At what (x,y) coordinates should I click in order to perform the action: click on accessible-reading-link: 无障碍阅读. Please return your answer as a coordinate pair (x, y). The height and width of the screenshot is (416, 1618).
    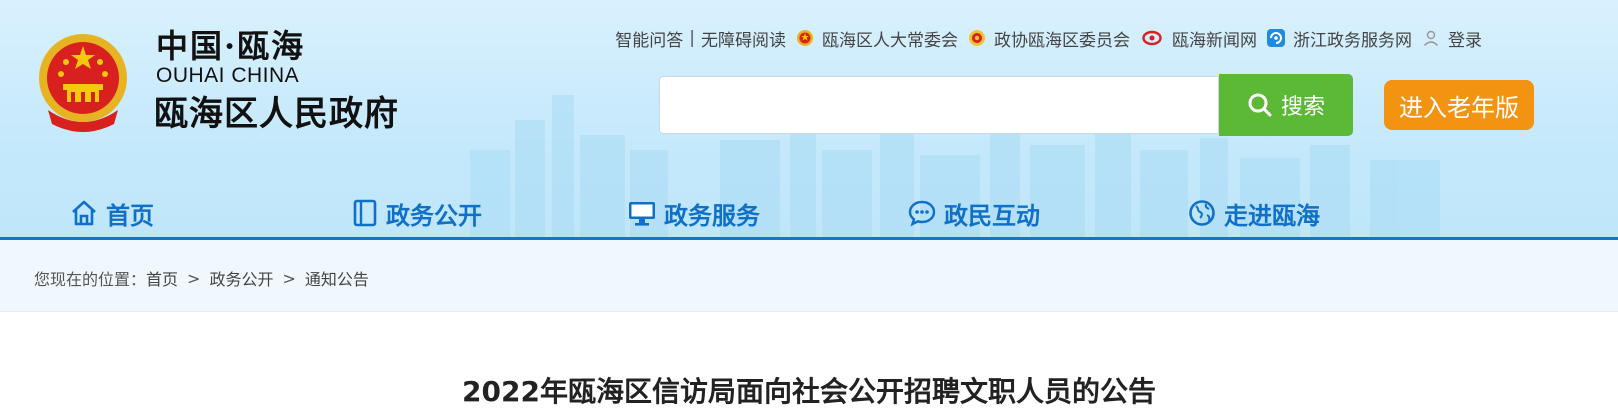
    Looking at the image, I should click on (743, 38).